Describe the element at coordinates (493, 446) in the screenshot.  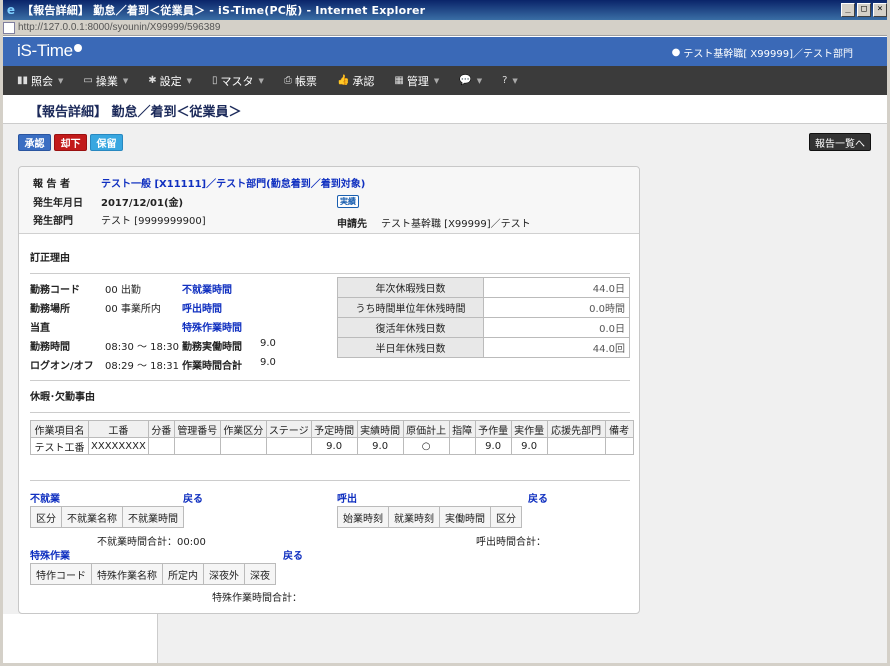
I see `work-table-cell: 9.0` at that location.